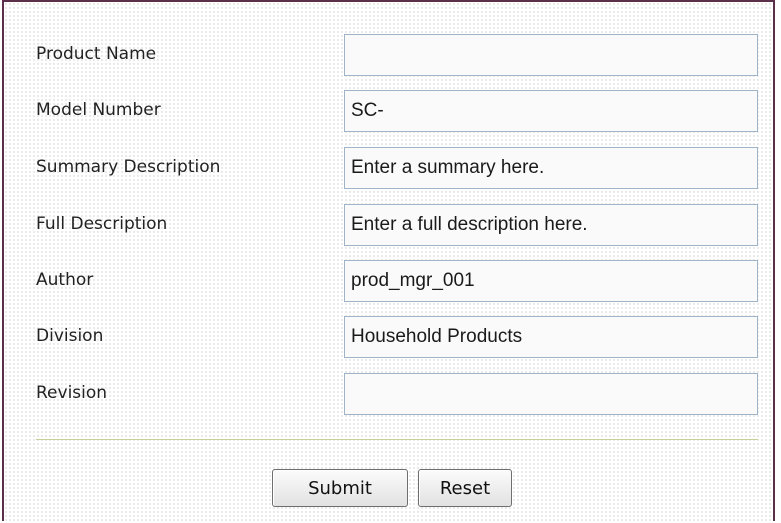 This screenshot has width=781, height=523. I want to click on division-input, so click(551, 337).